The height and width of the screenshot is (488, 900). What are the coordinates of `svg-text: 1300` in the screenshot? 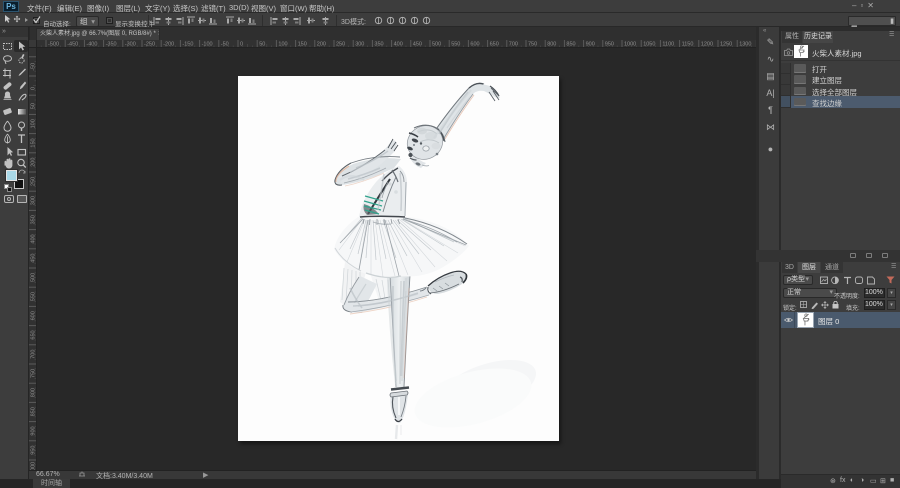 It's located at (745, 45).